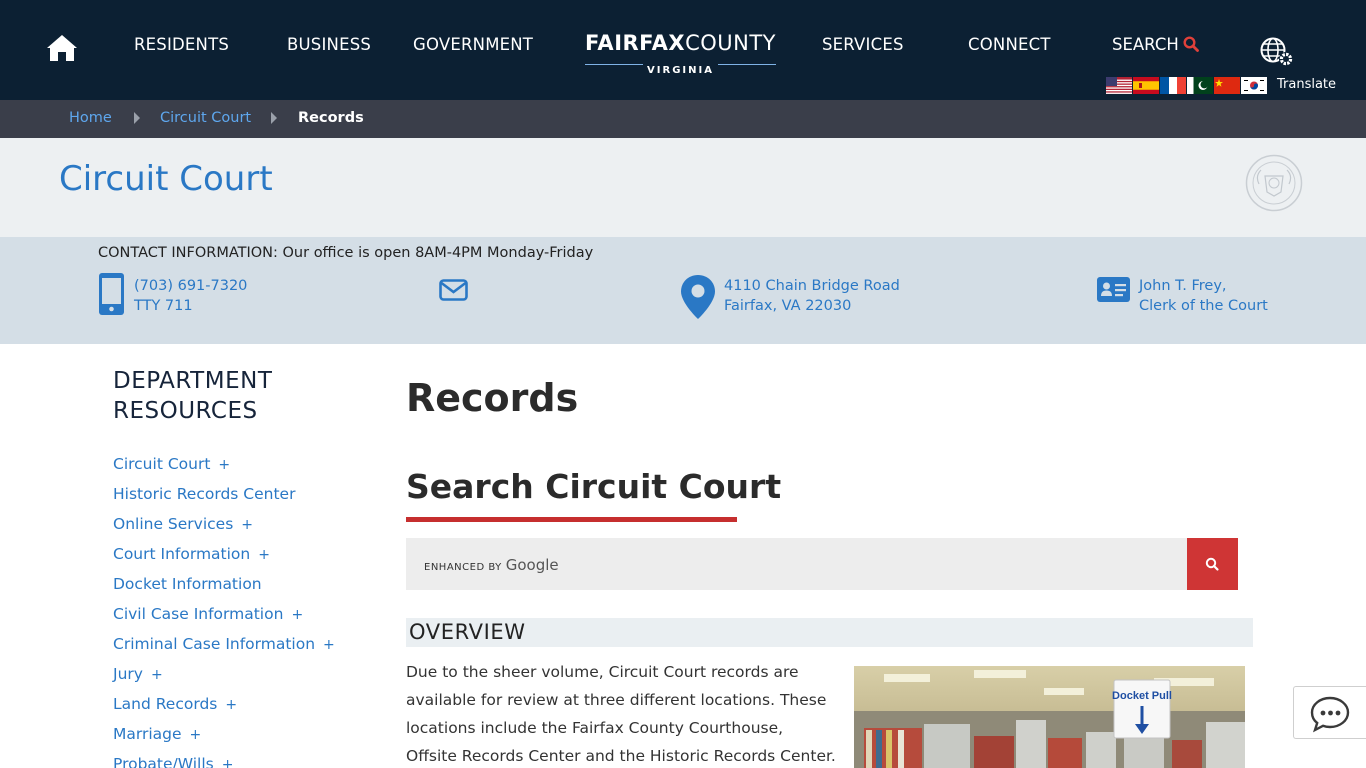 This screenshot has height=768, width=1366. I want to click on id-card-icon, so click(1113, 291).